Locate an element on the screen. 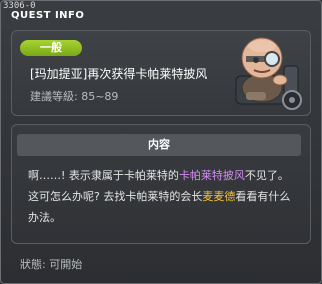 The height and width of the screenshot is (284, 322). quest-name: [玛加提亚]再次获得卡帕莱特披风 is located at coordinates (119, 74).